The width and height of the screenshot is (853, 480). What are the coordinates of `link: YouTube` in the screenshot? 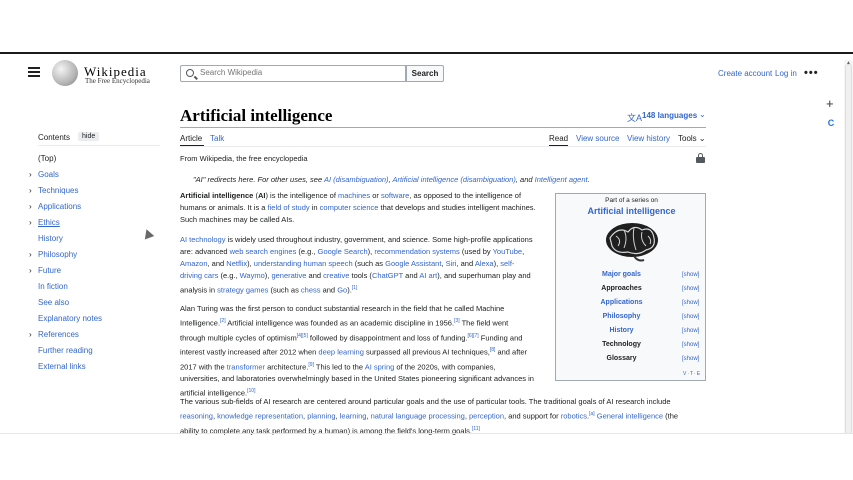 It's located at (507, 251).